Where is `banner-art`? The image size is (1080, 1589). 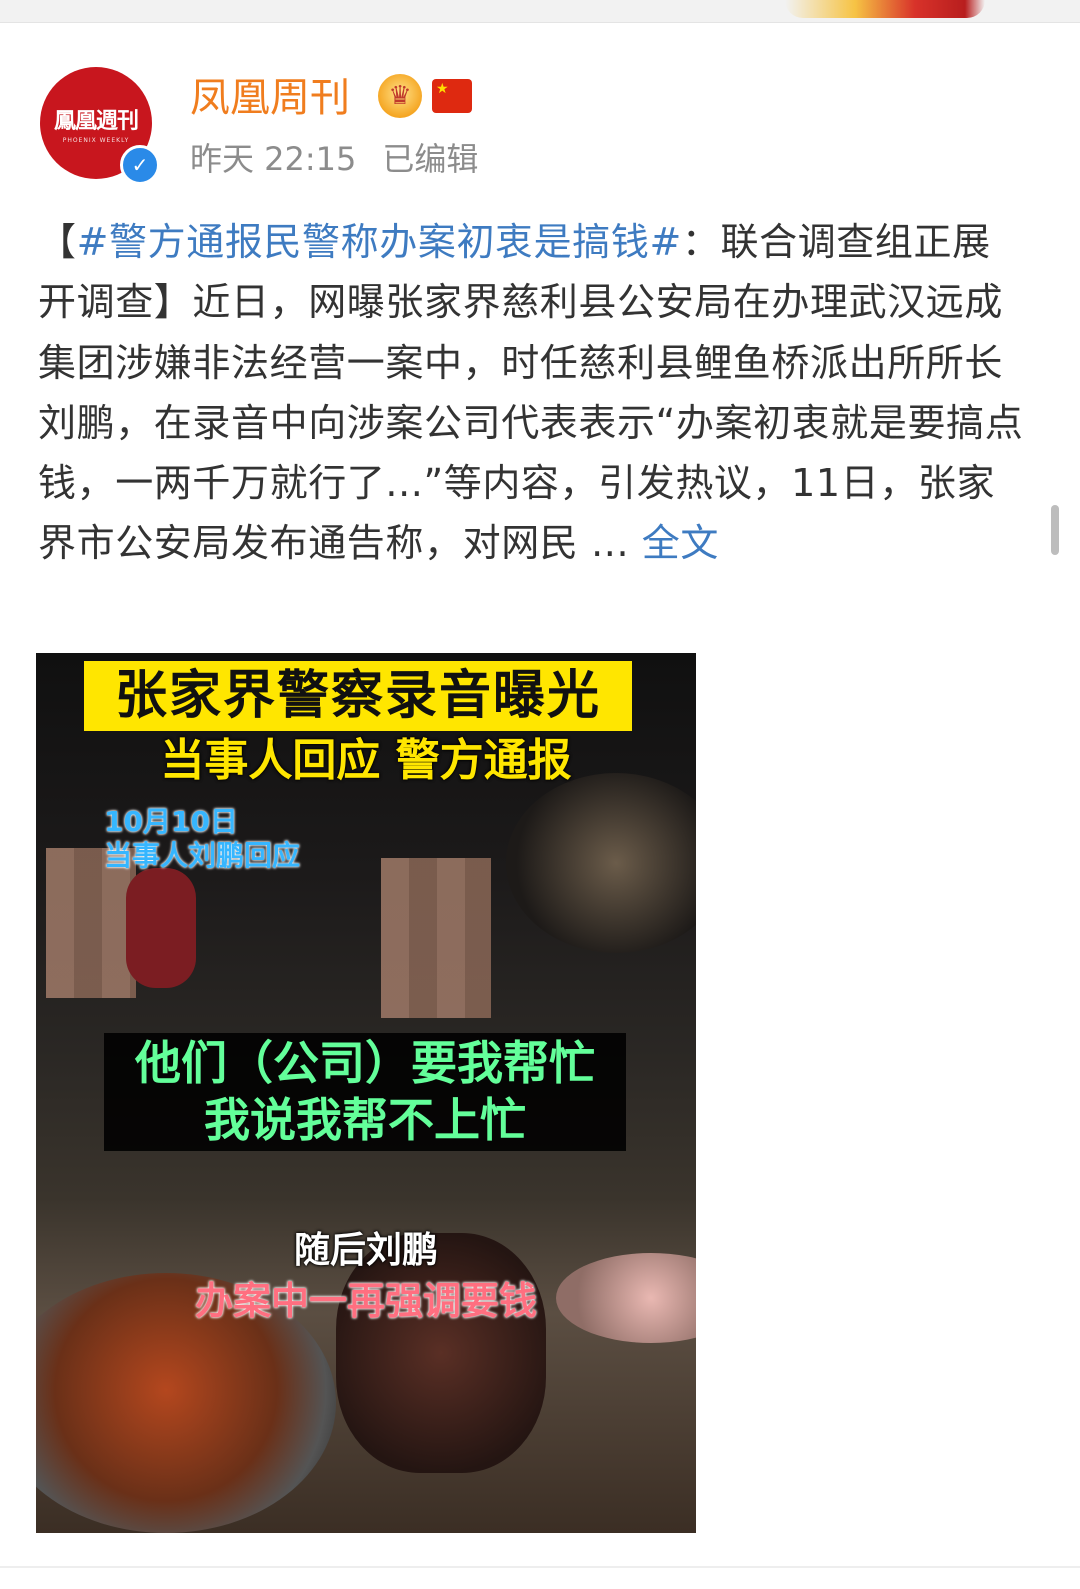 banner-art is located at coordinates (885, 9).